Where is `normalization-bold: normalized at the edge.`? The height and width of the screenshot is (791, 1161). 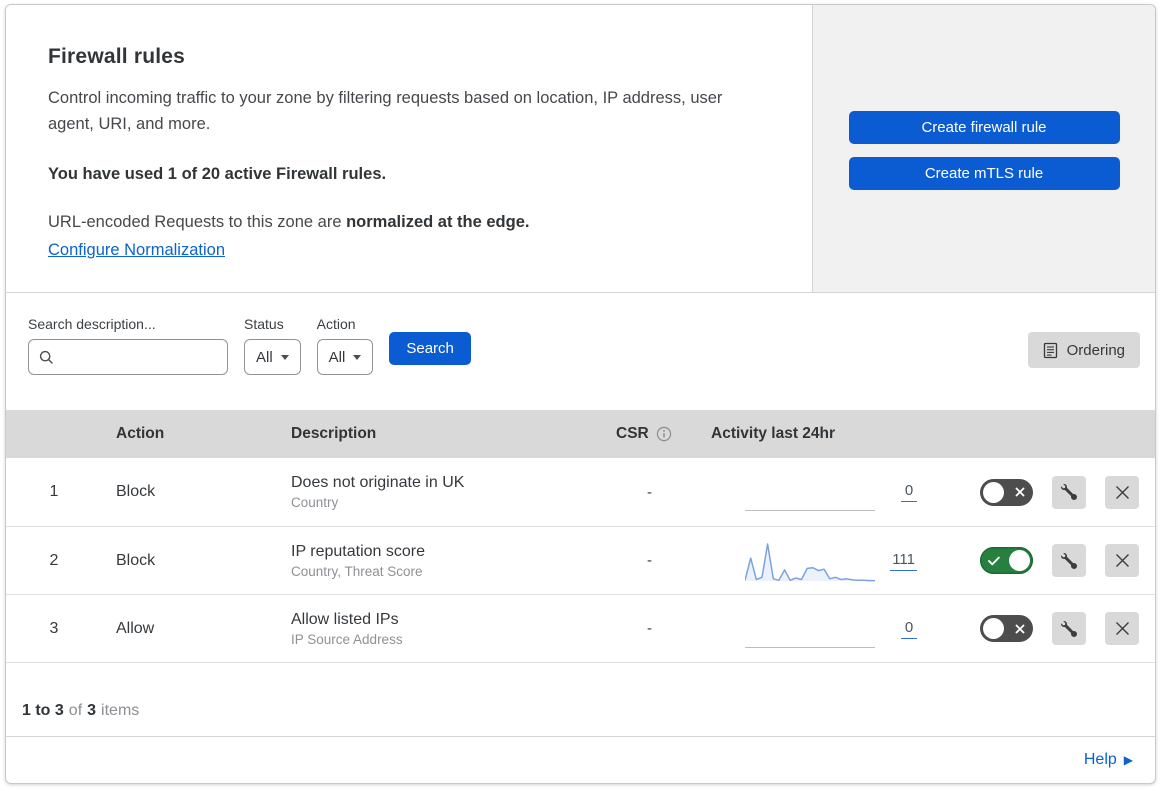 normalization-bold: normalized at the edge. is located at coordinates (438, 222).